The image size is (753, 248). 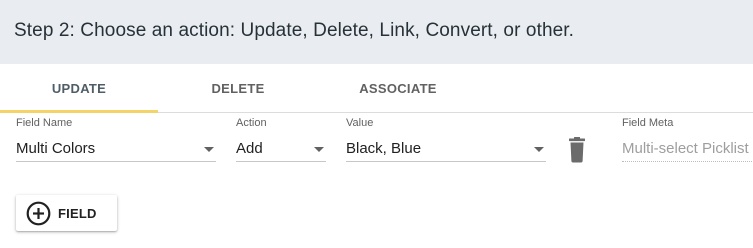 I want to click on value-select: Black, Blue, so click(x=446, y=150).